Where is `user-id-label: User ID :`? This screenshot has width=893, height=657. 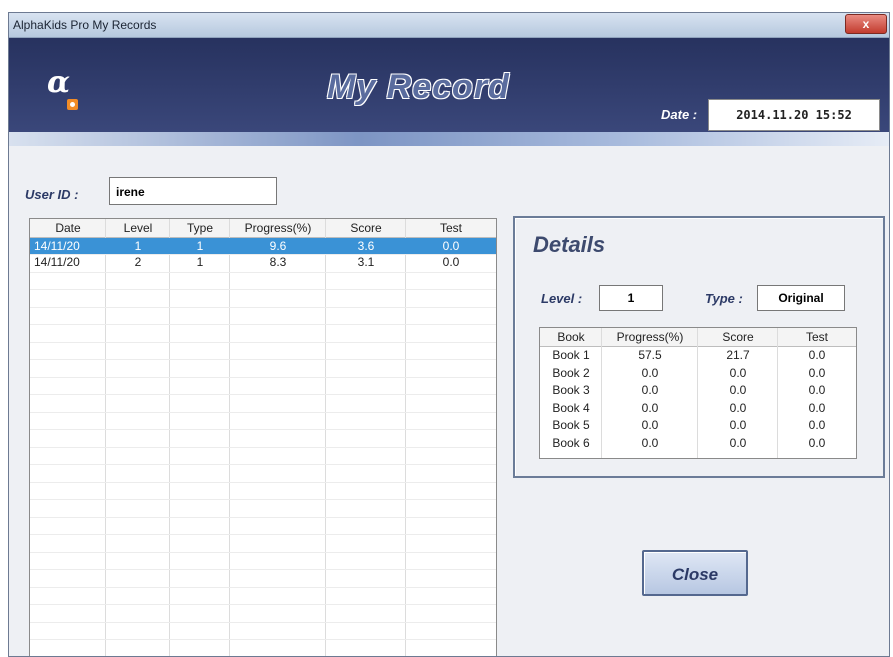 user-id-label: User ID : is located at coordinates (52, 194).